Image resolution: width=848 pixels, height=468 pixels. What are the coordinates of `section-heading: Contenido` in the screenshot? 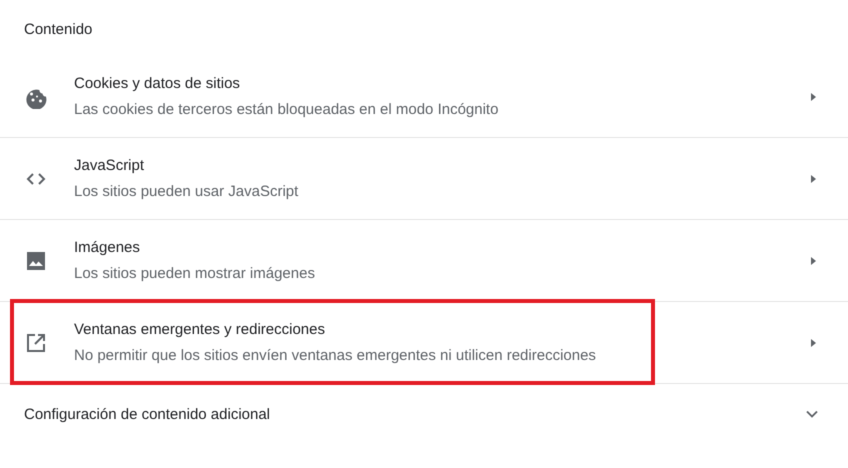 It's located at (58, 30).